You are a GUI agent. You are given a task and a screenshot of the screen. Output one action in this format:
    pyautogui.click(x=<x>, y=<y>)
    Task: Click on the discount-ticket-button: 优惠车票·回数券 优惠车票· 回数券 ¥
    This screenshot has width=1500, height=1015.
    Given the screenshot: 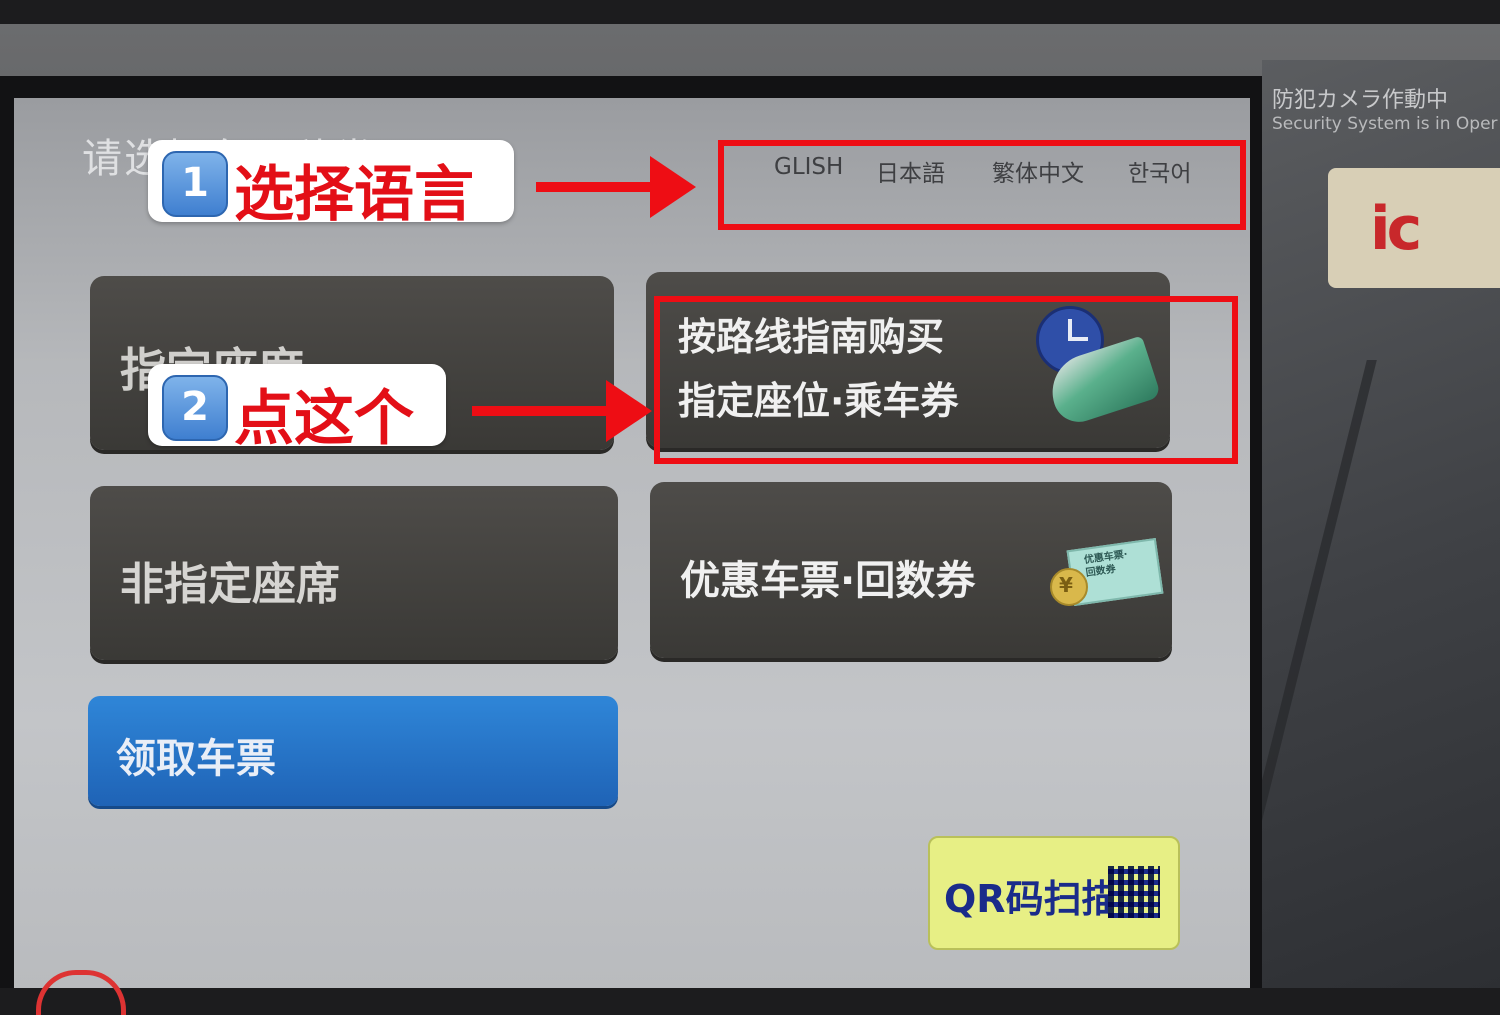 What is the action you would take?
    pyautogui.click(x=911, y=570)
    